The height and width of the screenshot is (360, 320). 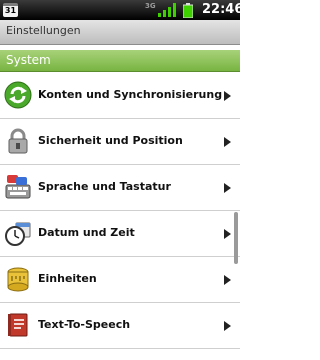 What do you see at coordinates (43, 30) in the screenshot?
I see `page-title: Einstellungen` at bounding box center [43, 30].